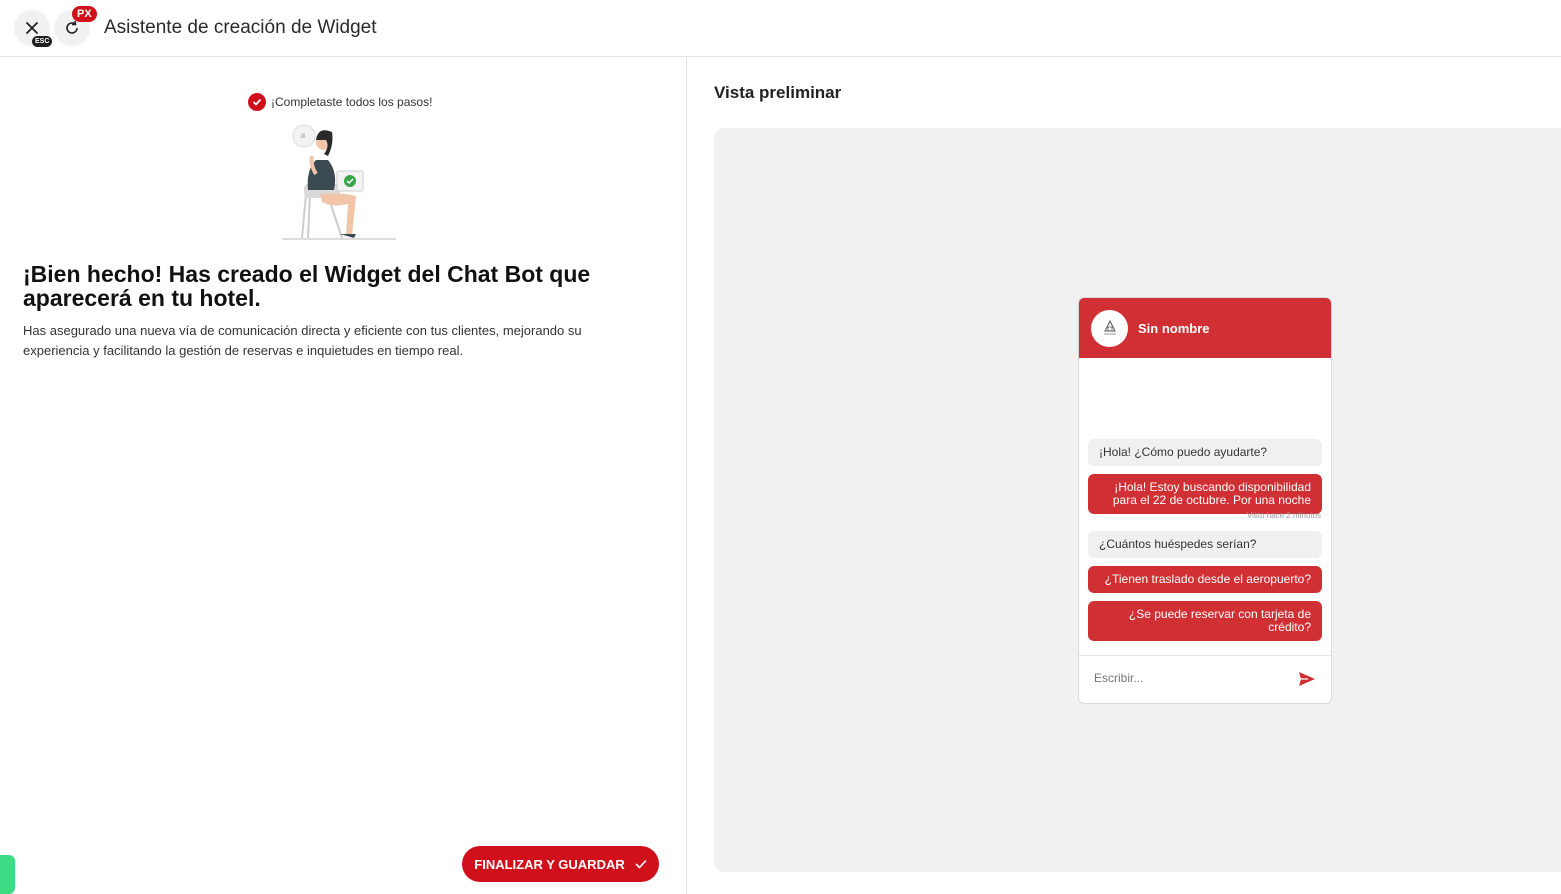 The width and height of the screenshot is (1561, 894). Describe the element at coordinates (1174, 328) in the screenshot. I see `chat-bot-name: Sin nombre` at that location.